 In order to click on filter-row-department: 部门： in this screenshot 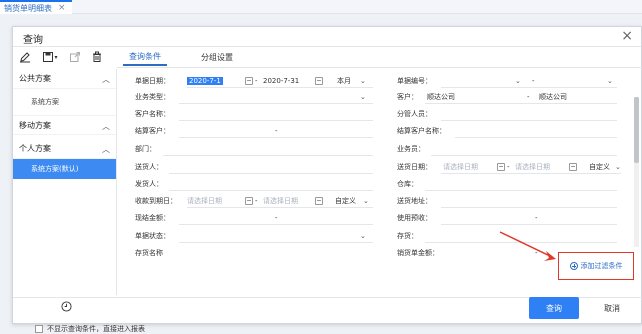, I will do `click(255, 149)`.